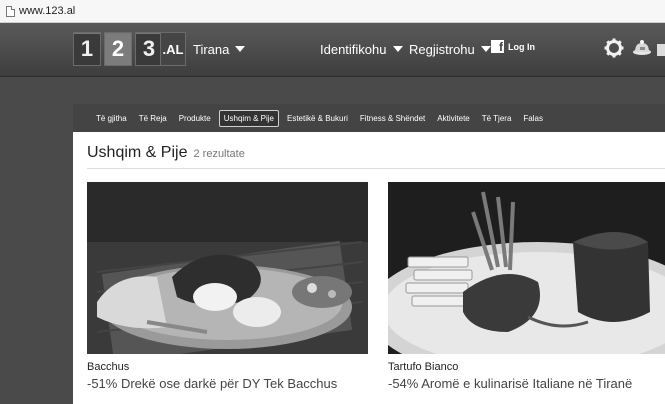 Image resolution: width=665 pixels, height=404 pixels. Describe the element at coordinates (521, 46) in the screenshot. I see `facebook-login-label: Log In` at that location.